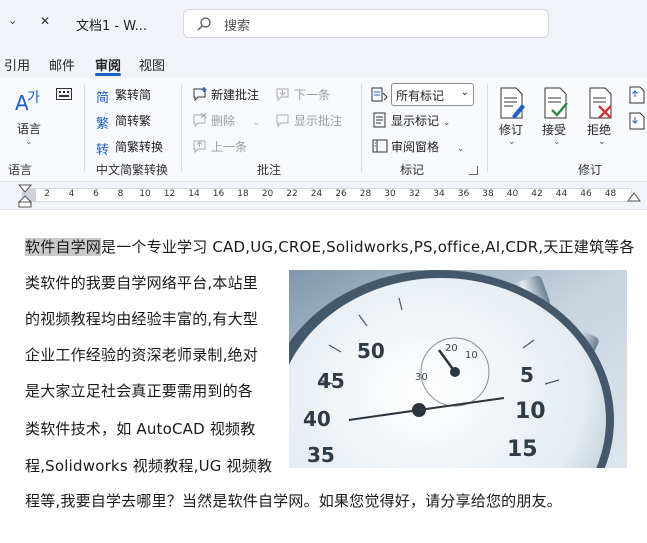 This screenshot has height=543, width=647. Describe the element at coordinates (199, 147) in the screenshot. I see `previous-comment-icon` at that location.